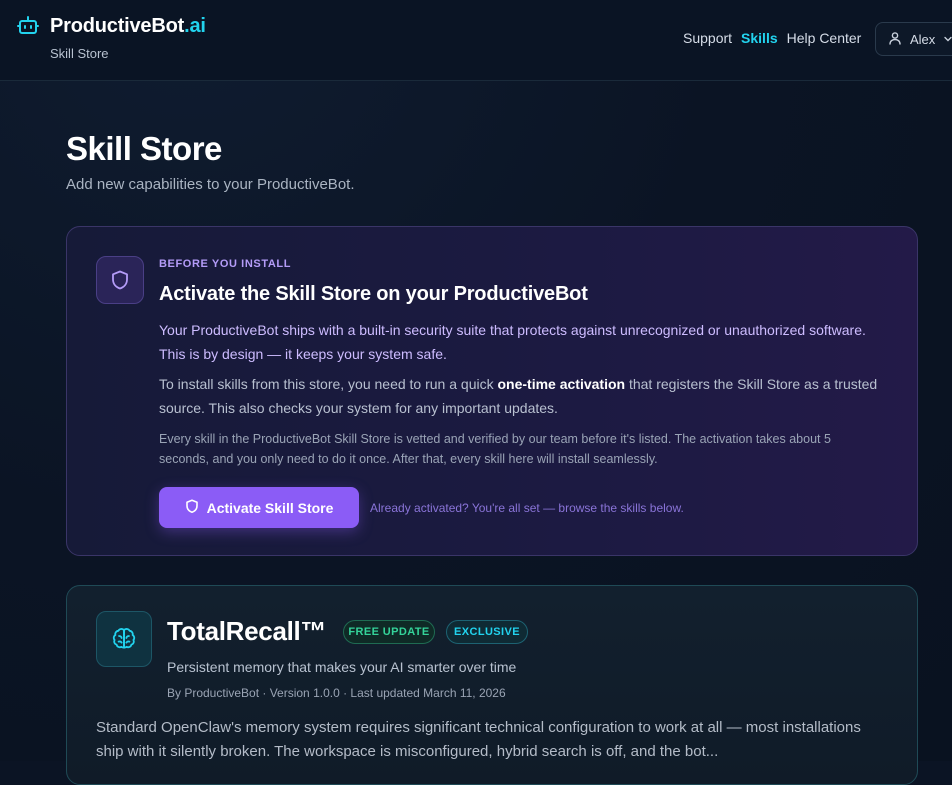  Describe the element at coordinates (270, 507) in the screenshot. I see `activate-button-label: Activate Skill Store` at that location.